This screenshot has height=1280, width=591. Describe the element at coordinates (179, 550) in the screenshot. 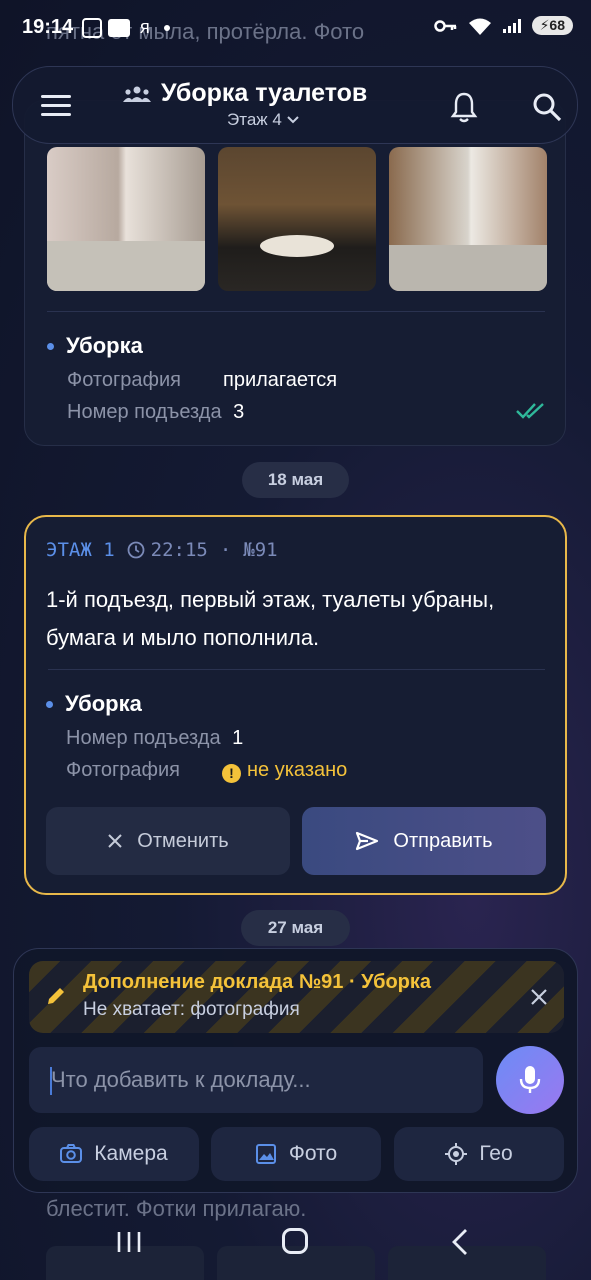

I see `report-time: 22:15` at that location.